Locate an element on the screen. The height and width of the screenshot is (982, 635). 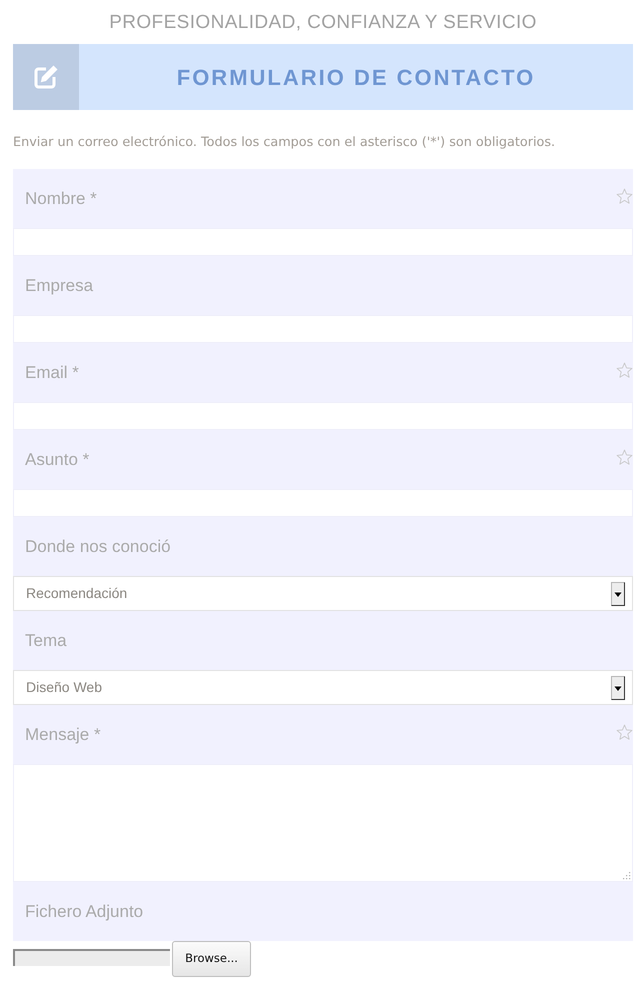
field-label: Tema is located at coordinates (46, 641).